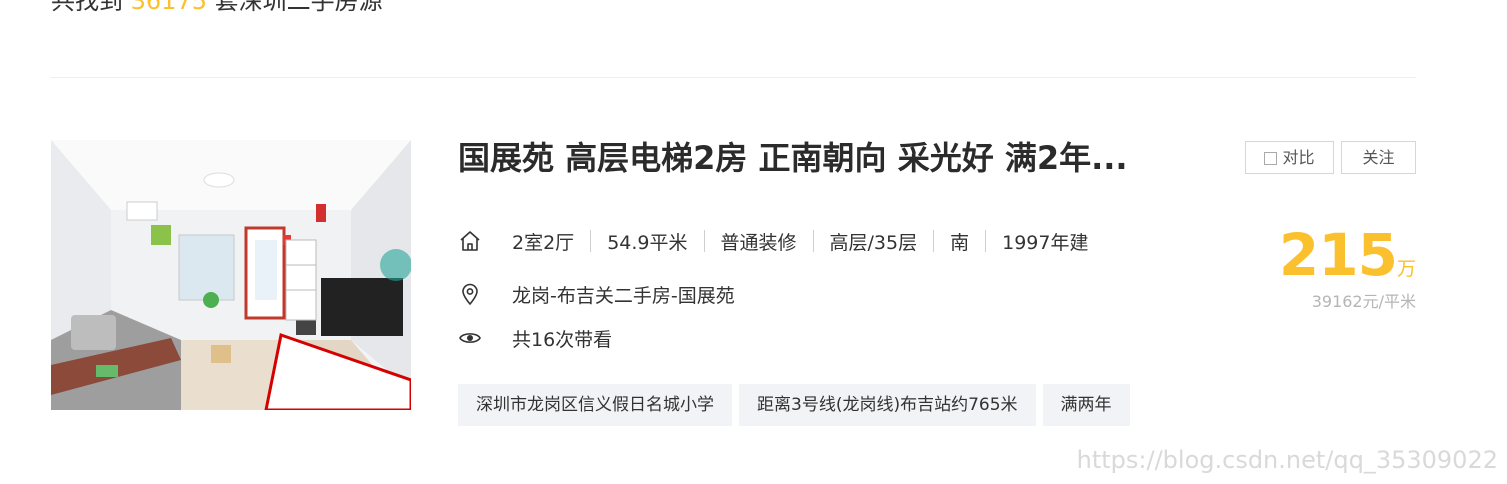 The image size is (1507, 484). What do you see at coordinates (298, 7) in the screenshot?
I see `result-count-suffix: 套深圳二手房源` at bounding box center [298, 7].